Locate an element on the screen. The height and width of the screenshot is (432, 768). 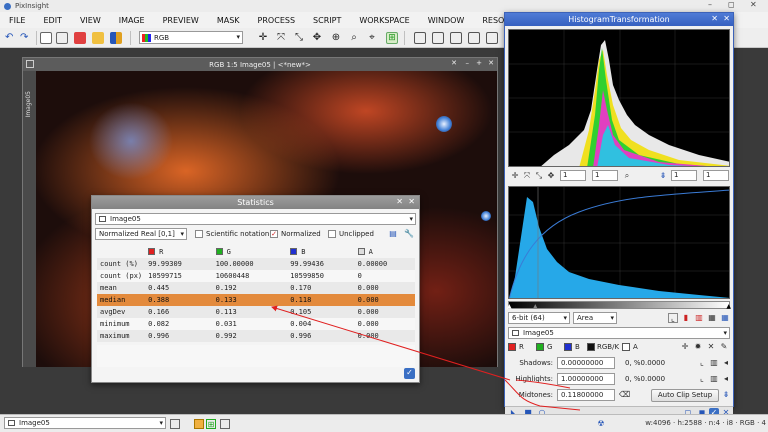
active-view-value: Image05 is located at coordinates (34, 423).